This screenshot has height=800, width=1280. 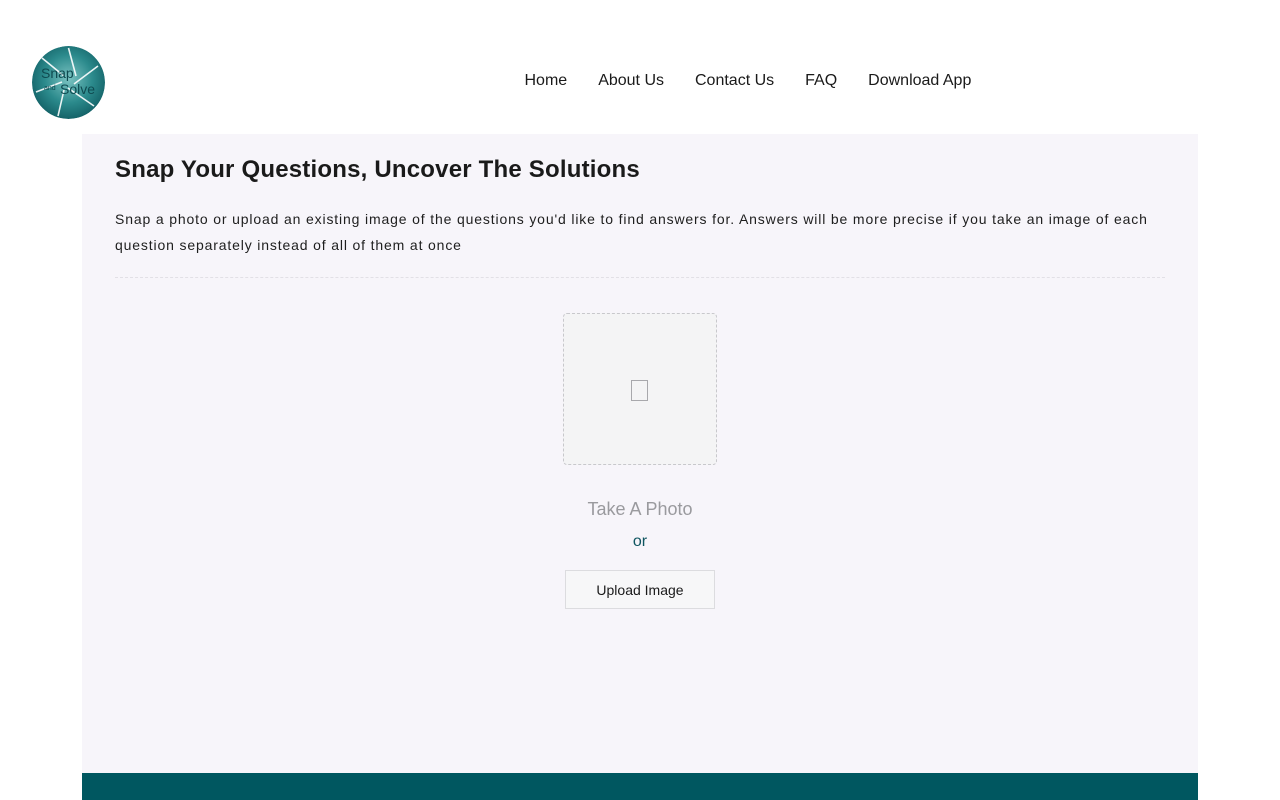 I want to click on nav-contact-us: Contact Us, so click(x=735, y=81).